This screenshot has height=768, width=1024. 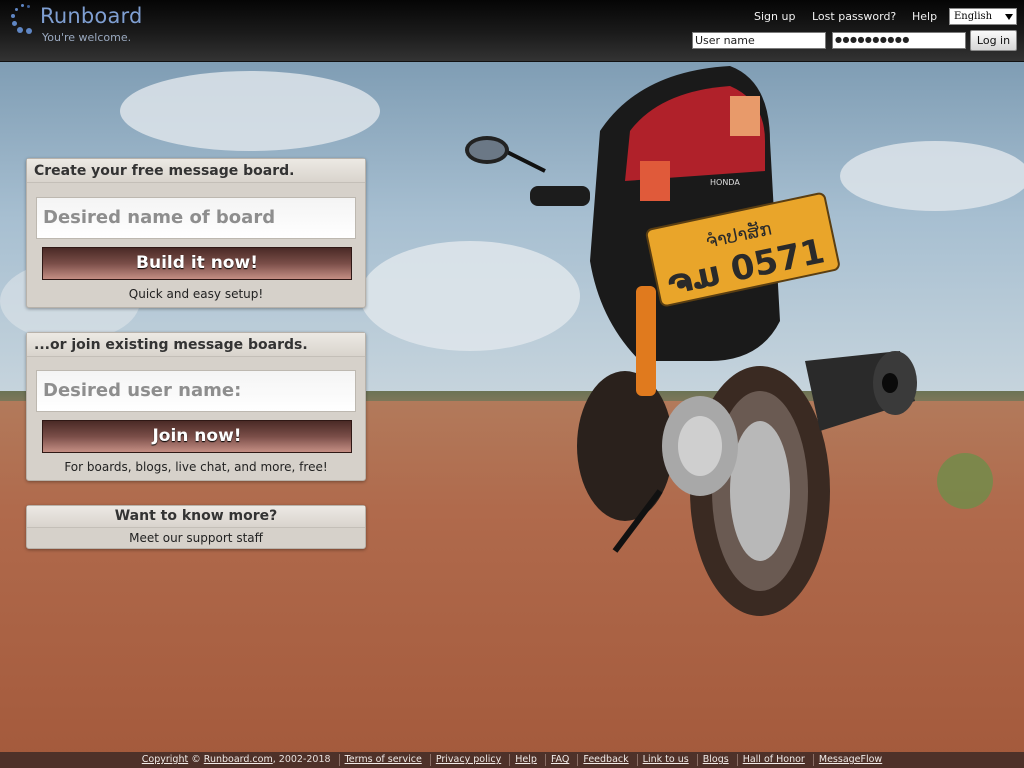 What do you see at coordinates (560, 759) in the screenshot?
I see `faq-link: FAQ` at bounding box center [560, 759].